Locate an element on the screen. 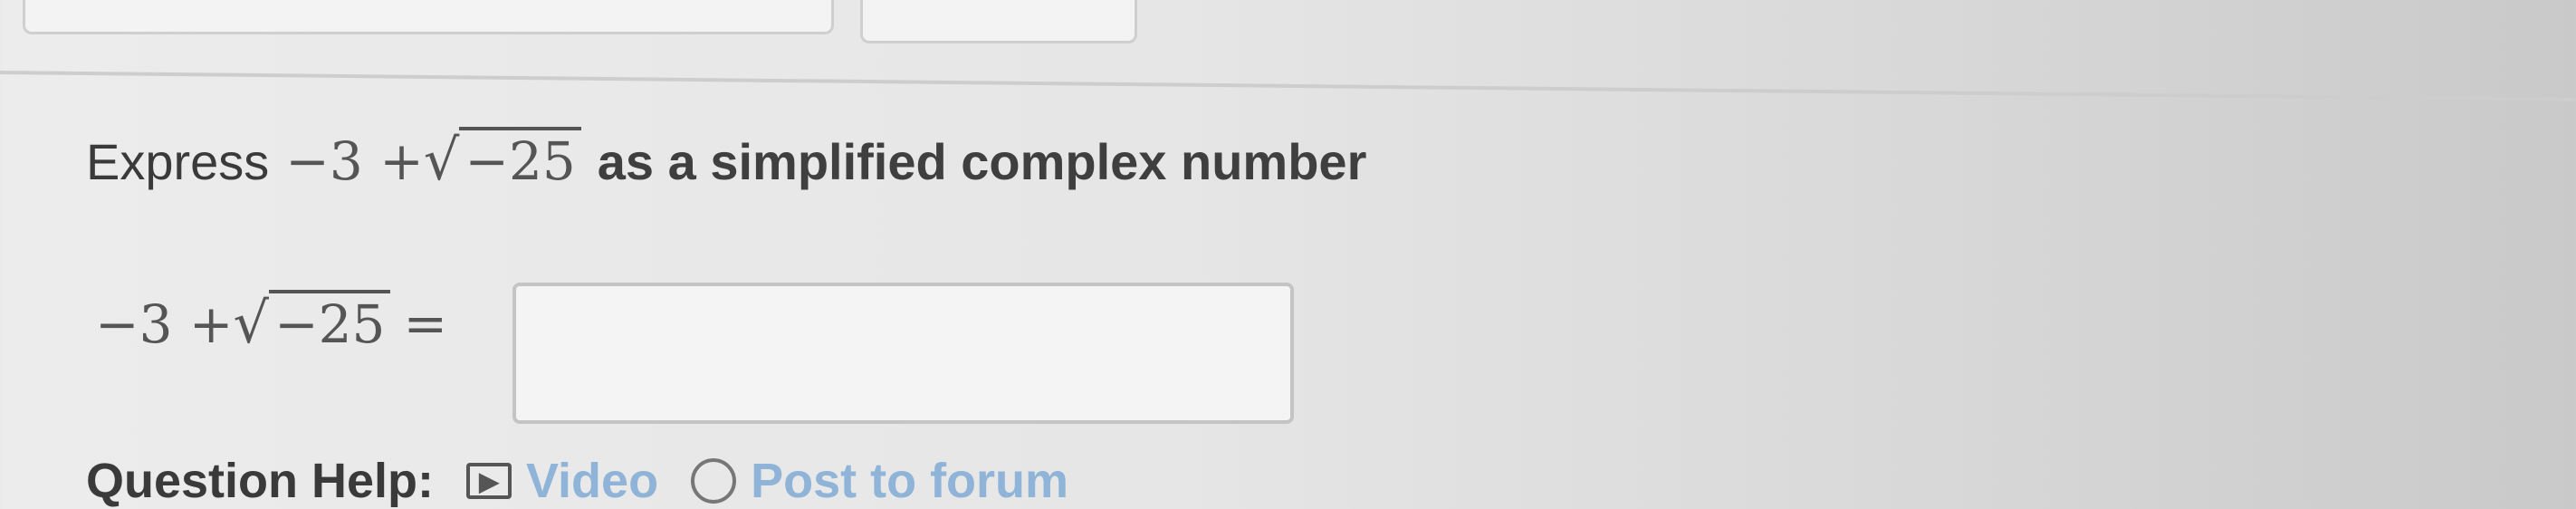 This screenshot has height=509, width=2576. radicand: −25 is located at coordinates (520, 160).